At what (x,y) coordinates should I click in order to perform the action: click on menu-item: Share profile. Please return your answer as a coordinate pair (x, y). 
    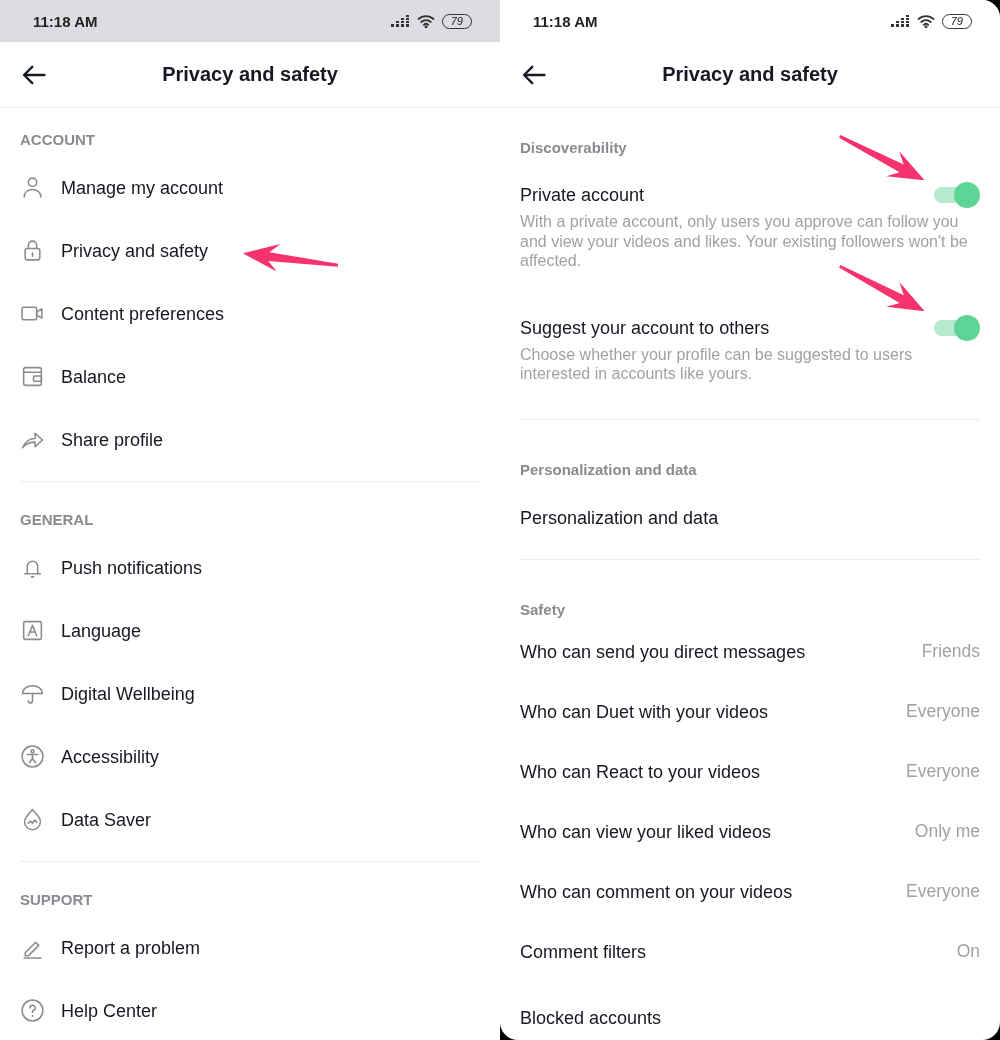
    Looking at the image, I should click on (112, 439).